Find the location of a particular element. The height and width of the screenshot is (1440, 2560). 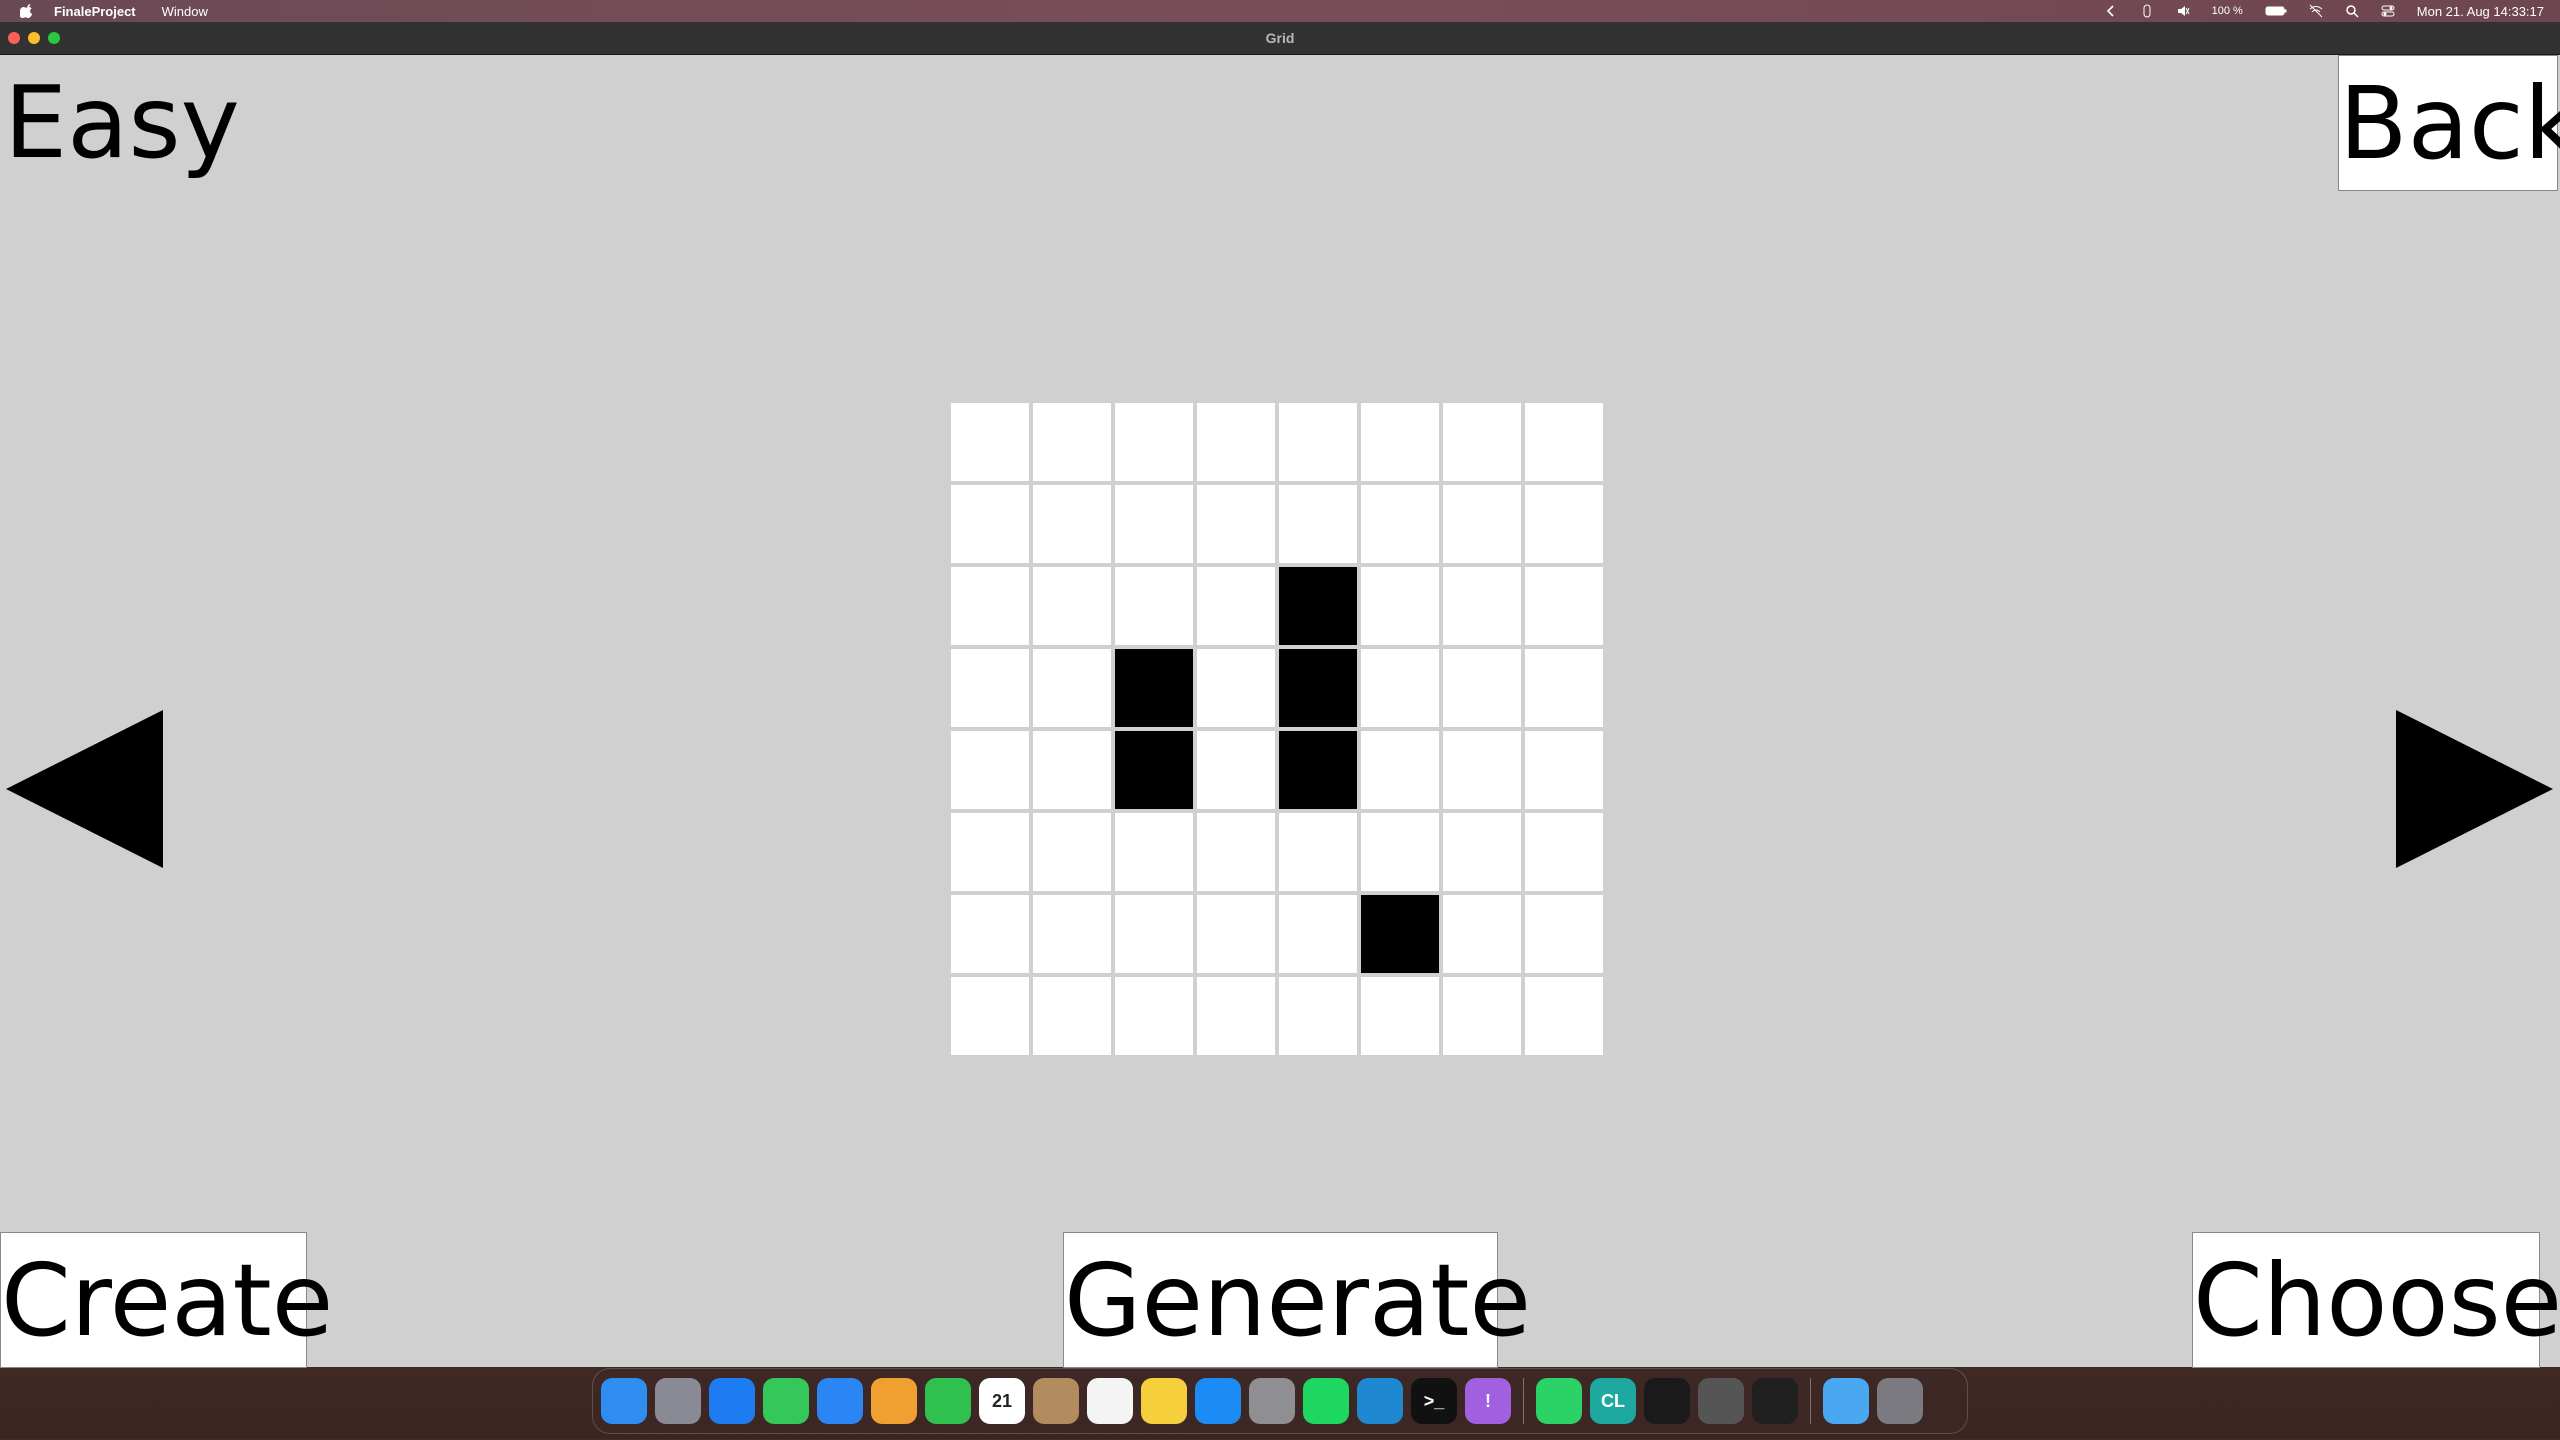

feedback-icon: ! is located at coordinates (1488, 1401).